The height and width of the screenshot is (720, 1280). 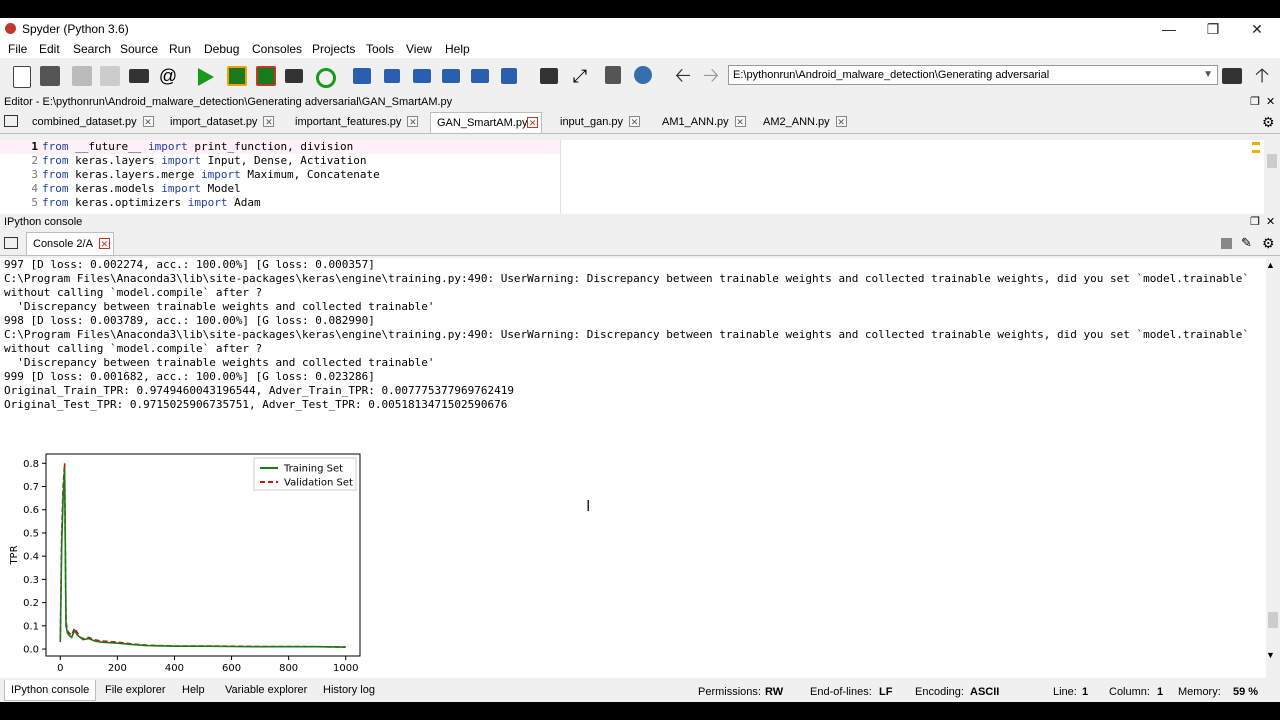 I want to click on close-icon: ✕, so click(x=1257, y=29).